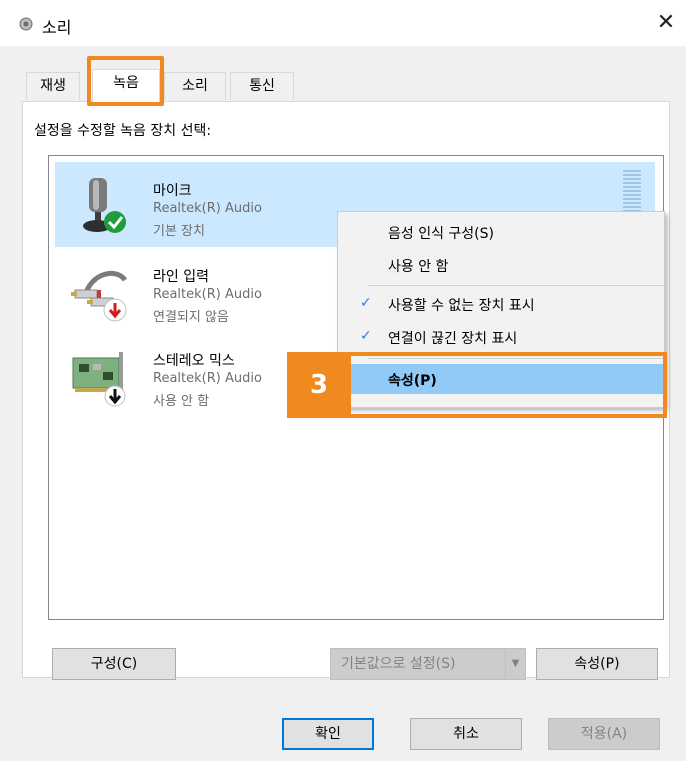 This screenshot has width=686, height=761. I want to click on menu-item-label: 음성 인식 구성(S), so click(441, 234).